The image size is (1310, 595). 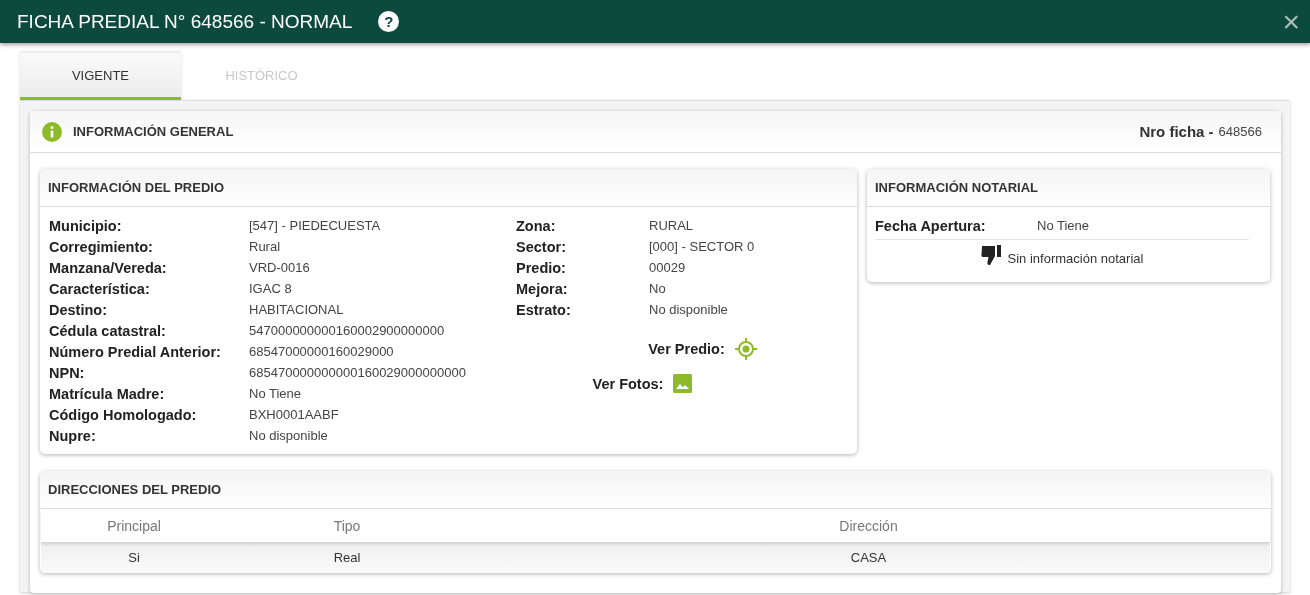 I want to click on field-label: Fecha Apertura:, so click(x=931, y=225).